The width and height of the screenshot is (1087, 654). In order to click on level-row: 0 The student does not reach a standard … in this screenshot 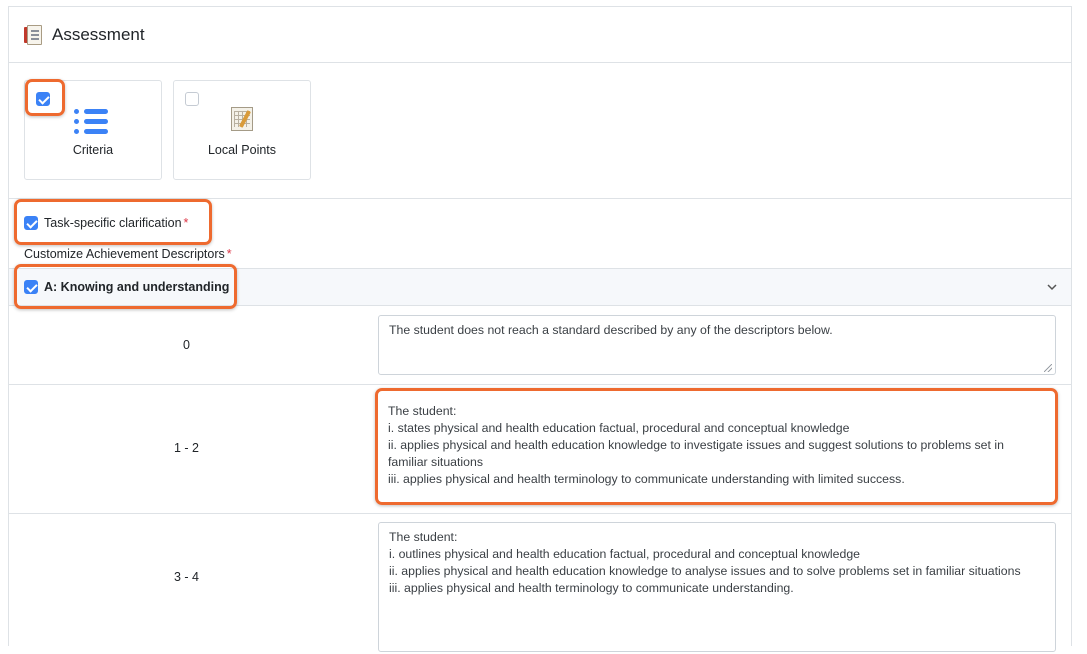, I will do `click(540, 345)`.